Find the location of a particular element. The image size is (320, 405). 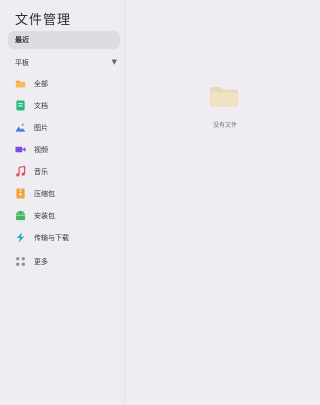

section-tablet: 平板 ▼ is located at coordinates (67, 63).